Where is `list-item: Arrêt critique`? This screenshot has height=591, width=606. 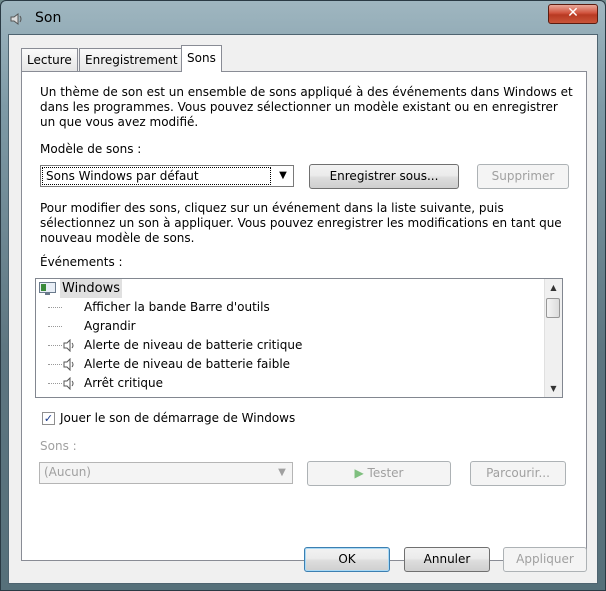
list-item: Arrêt critique is located at coordinates (288, 383).